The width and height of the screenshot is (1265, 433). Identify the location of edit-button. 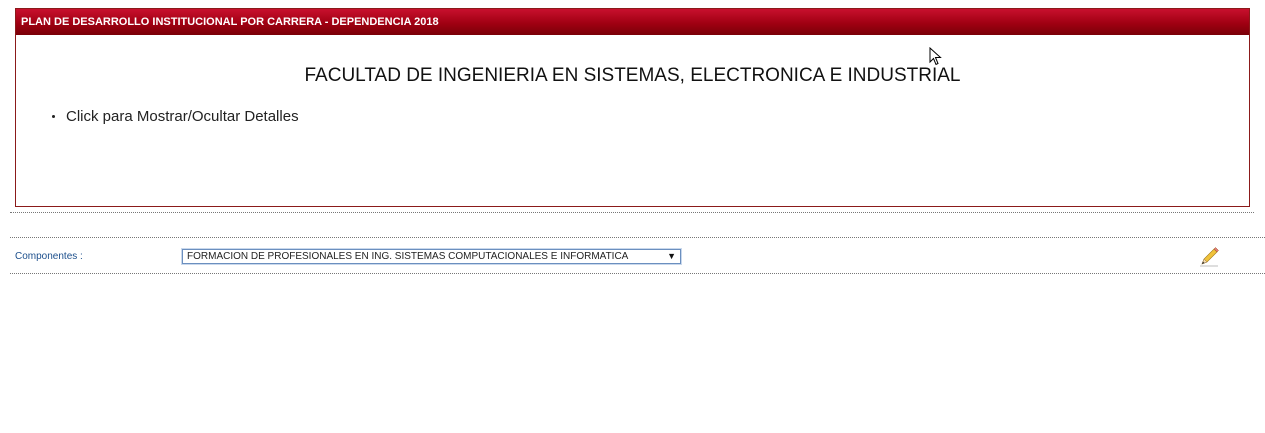
(1209, 257).